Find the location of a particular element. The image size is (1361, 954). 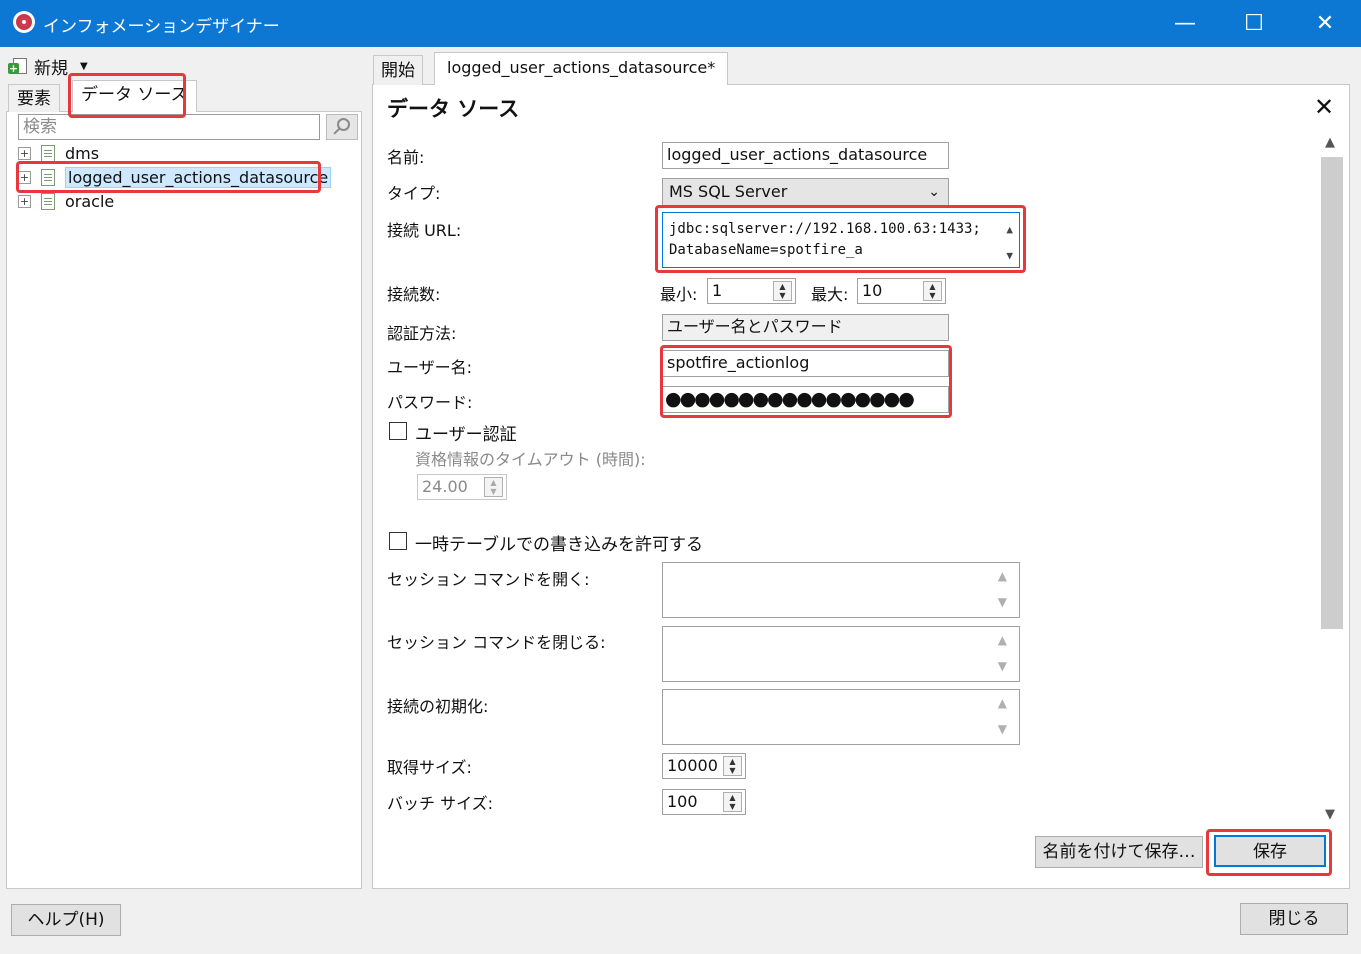

user-auth-checkbox is located at coordinates (398, 431).